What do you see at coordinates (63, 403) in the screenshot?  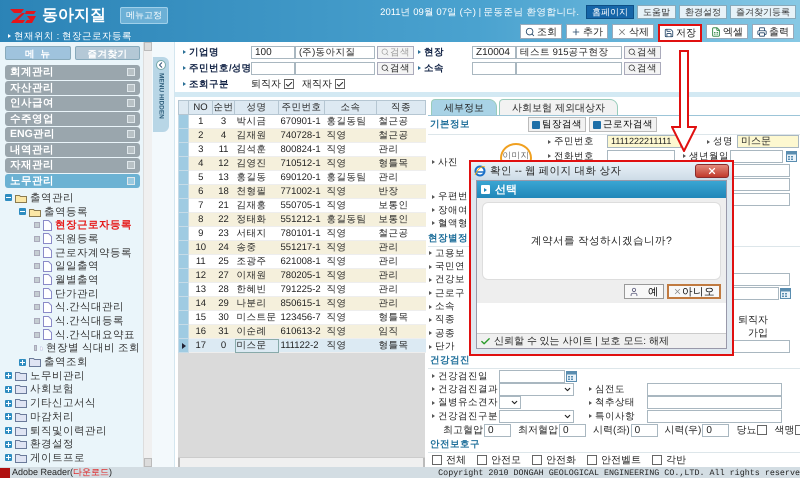 I see `tree-item: 기타신고서식` at bounding box center [63, 403].